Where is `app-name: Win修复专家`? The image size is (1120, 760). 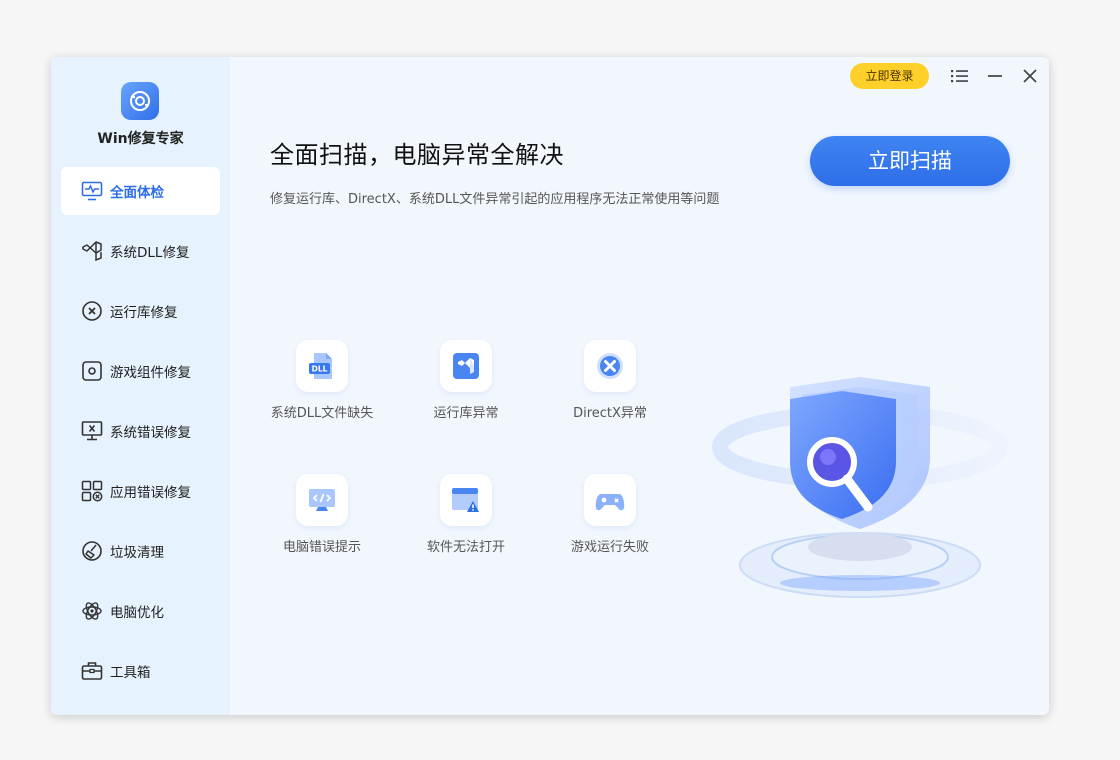
app-name: Win修复专家 is located at coordinates (140, 139).